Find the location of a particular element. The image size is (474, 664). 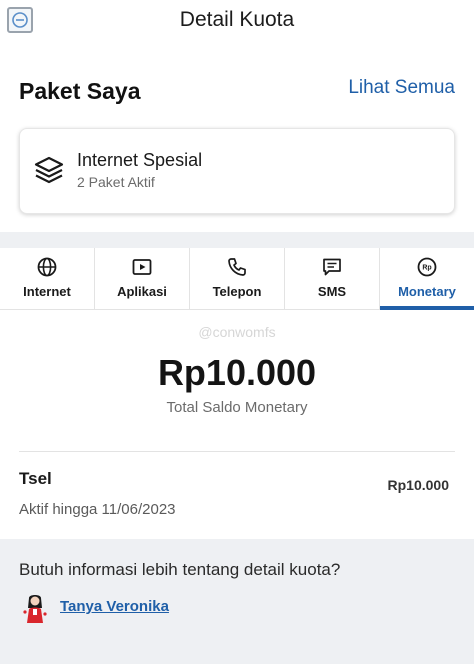

watermark: @conwomfs is located at coordinates (237, 332).